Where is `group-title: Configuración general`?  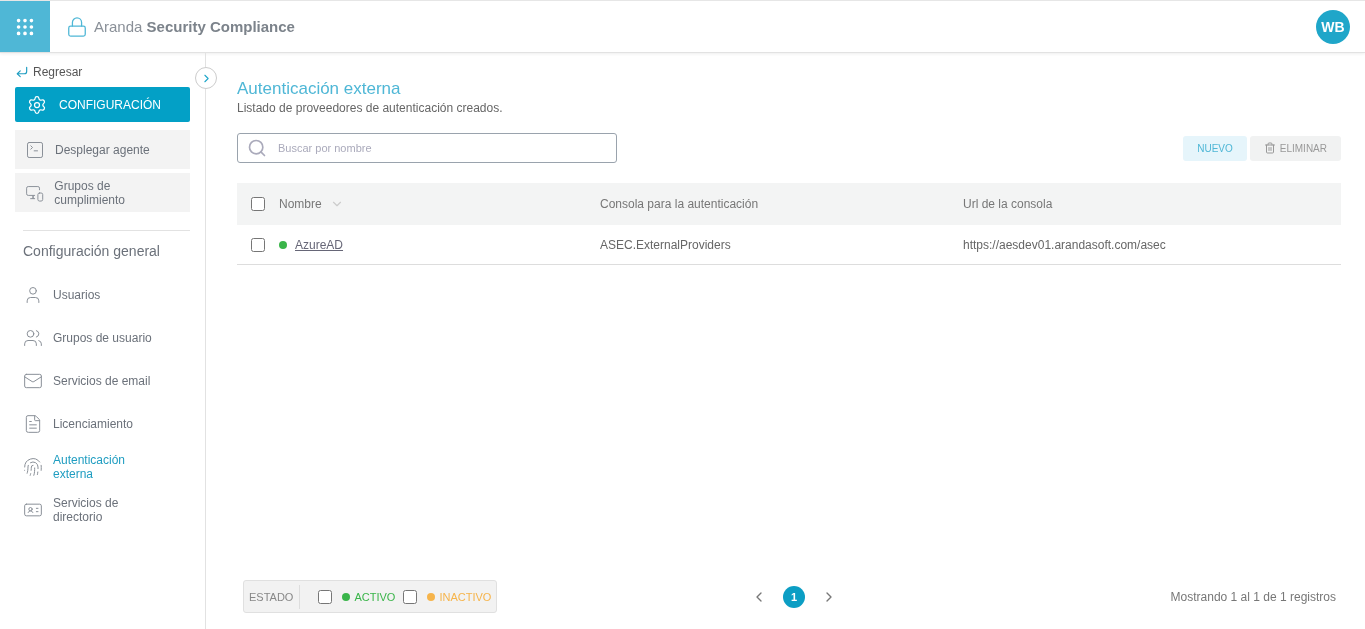 group-title: Configuración general is located at coordinates (106, 244).